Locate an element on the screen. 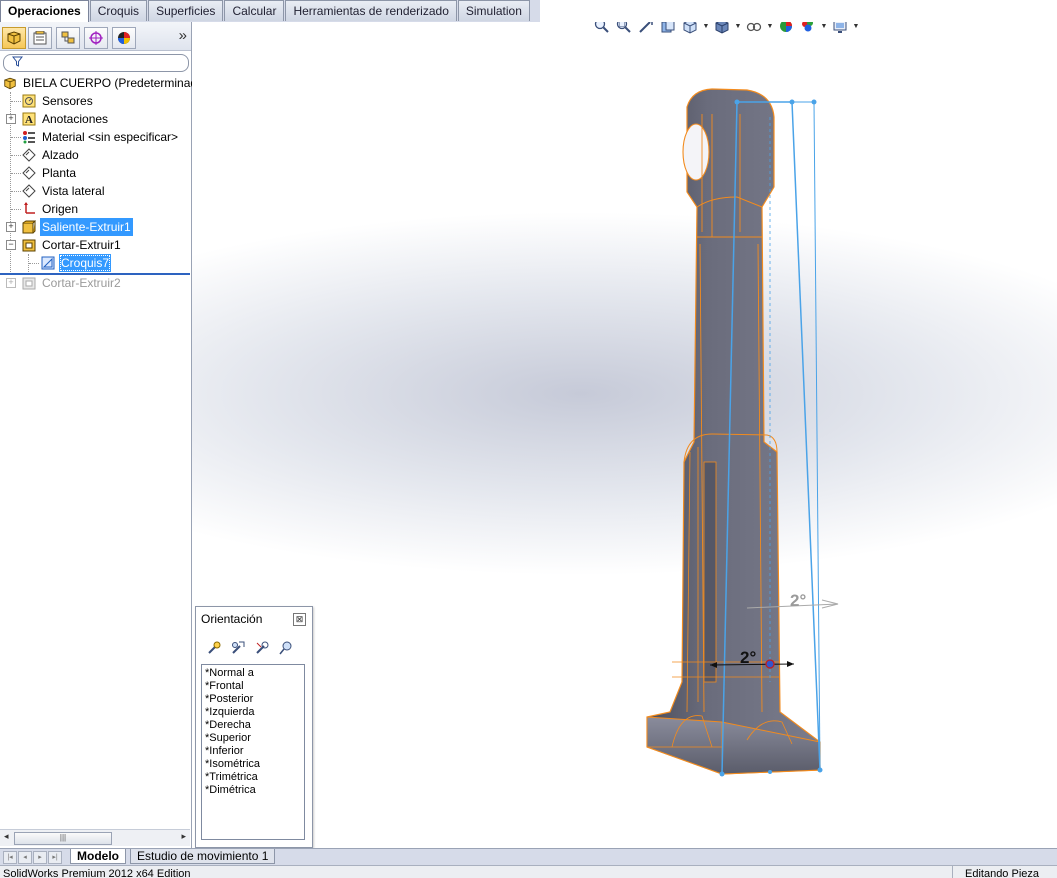  tree-item-label: Saliente-Extruir1 is located at coordinates (86, 227).